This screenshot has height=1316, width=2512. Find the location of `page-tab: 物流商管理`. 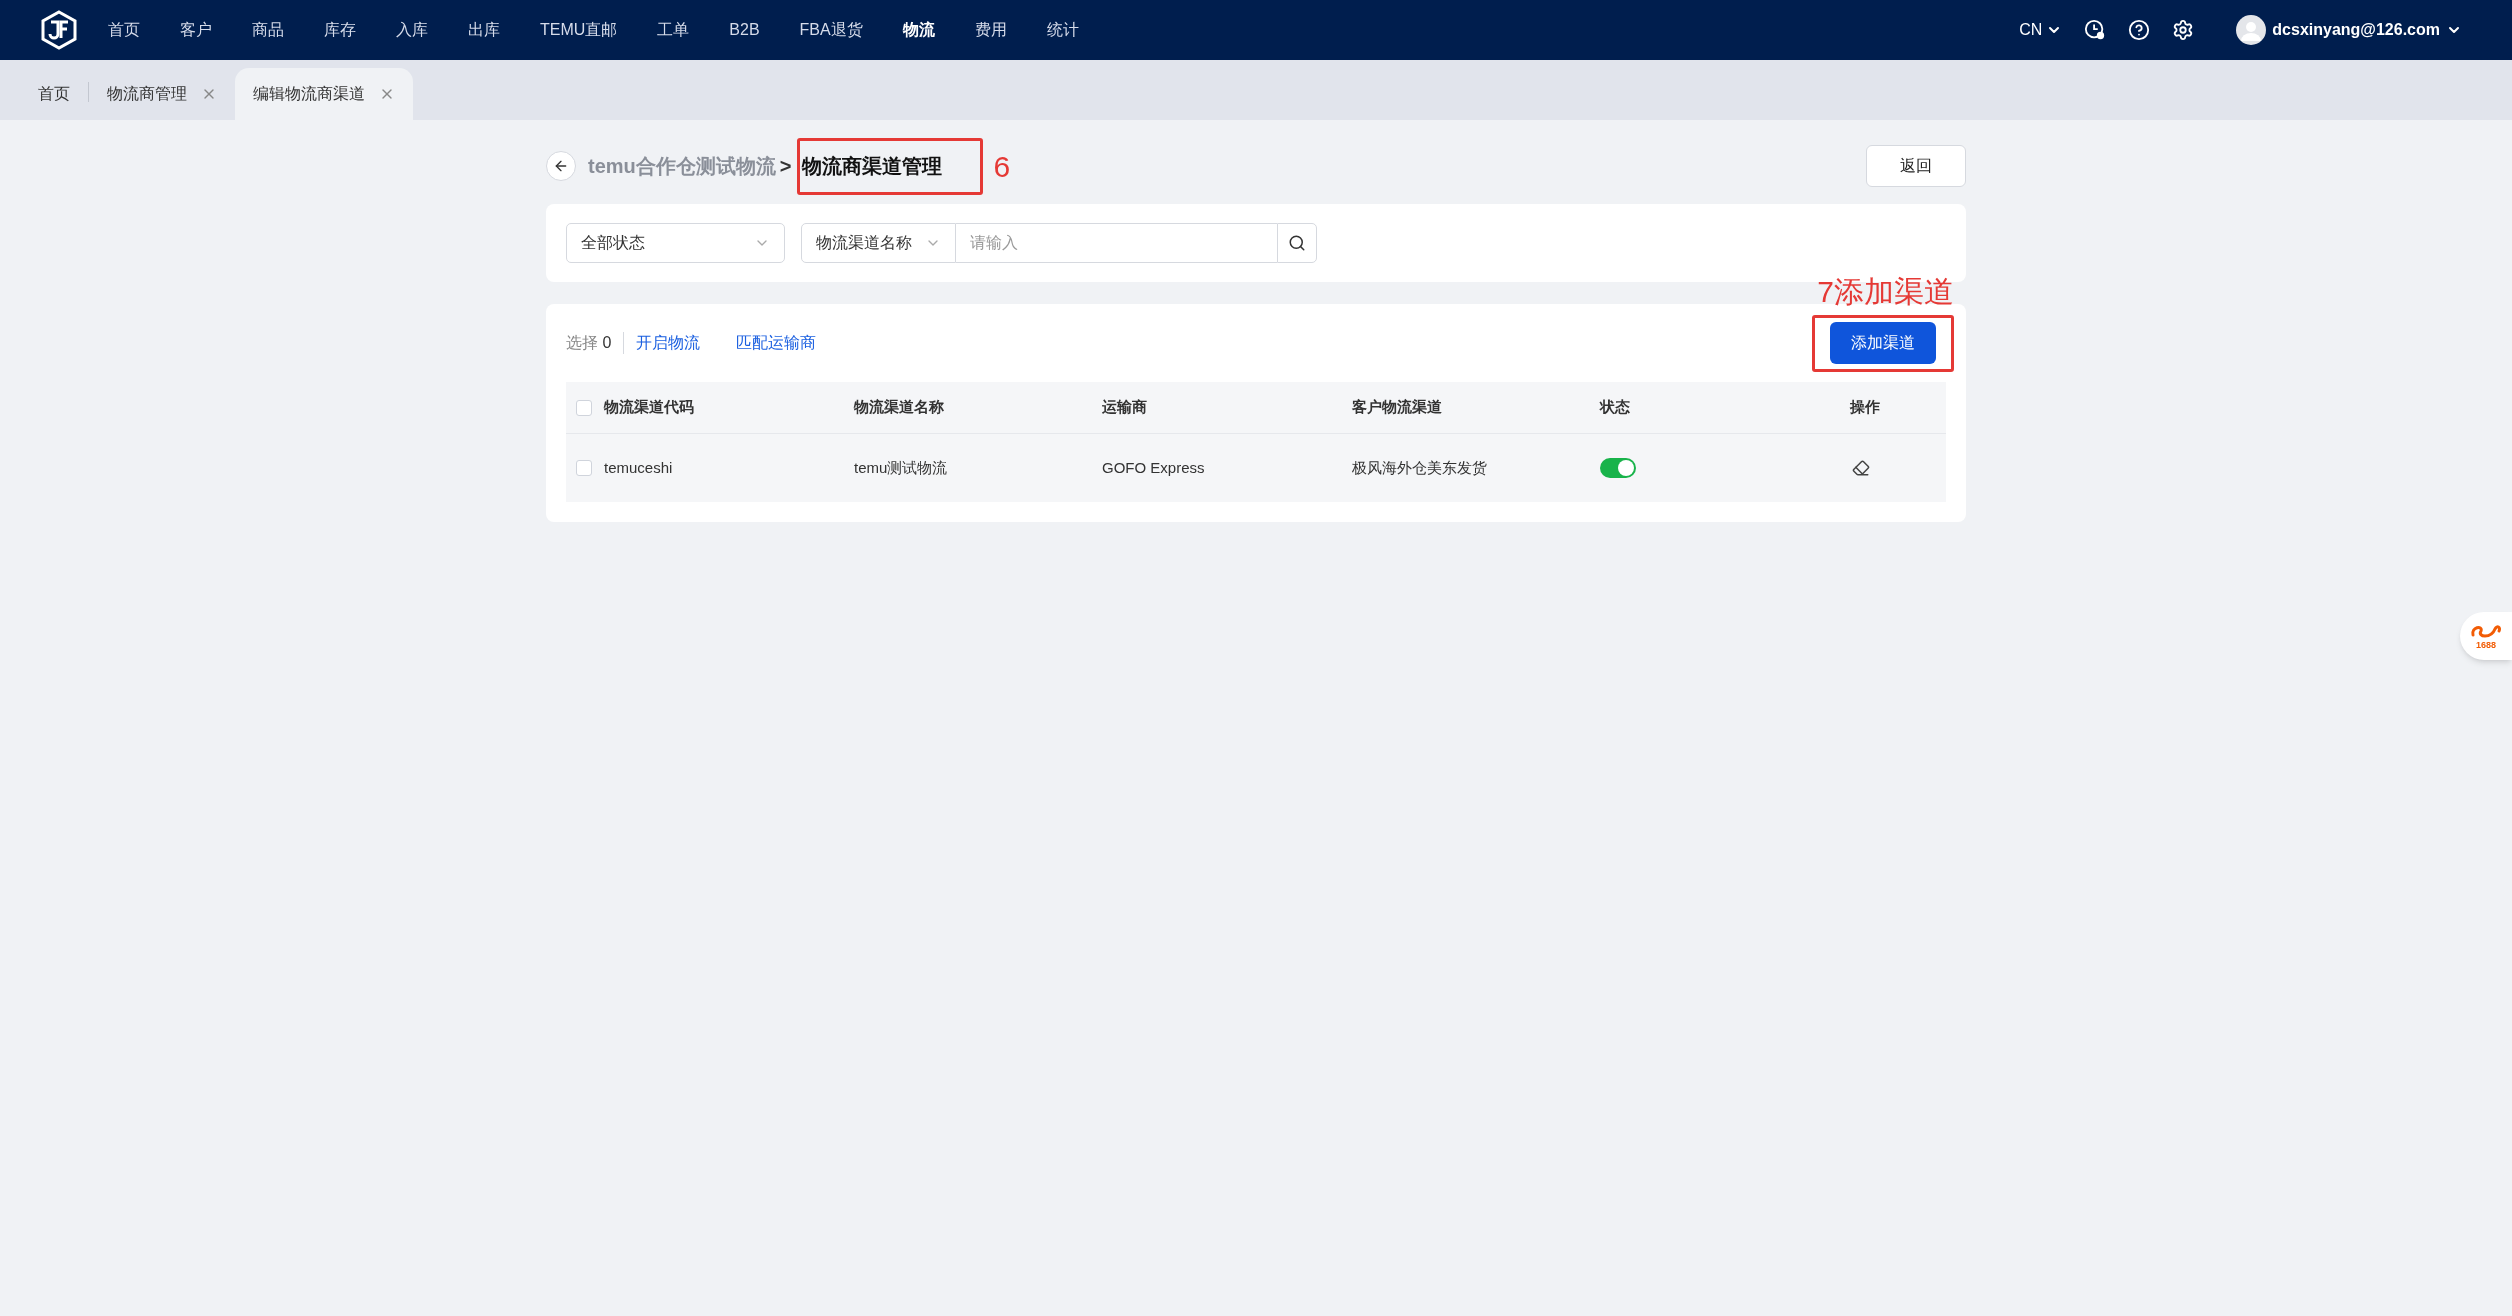

page-tab: 物流商管理 is located at coordinates (162, 94).